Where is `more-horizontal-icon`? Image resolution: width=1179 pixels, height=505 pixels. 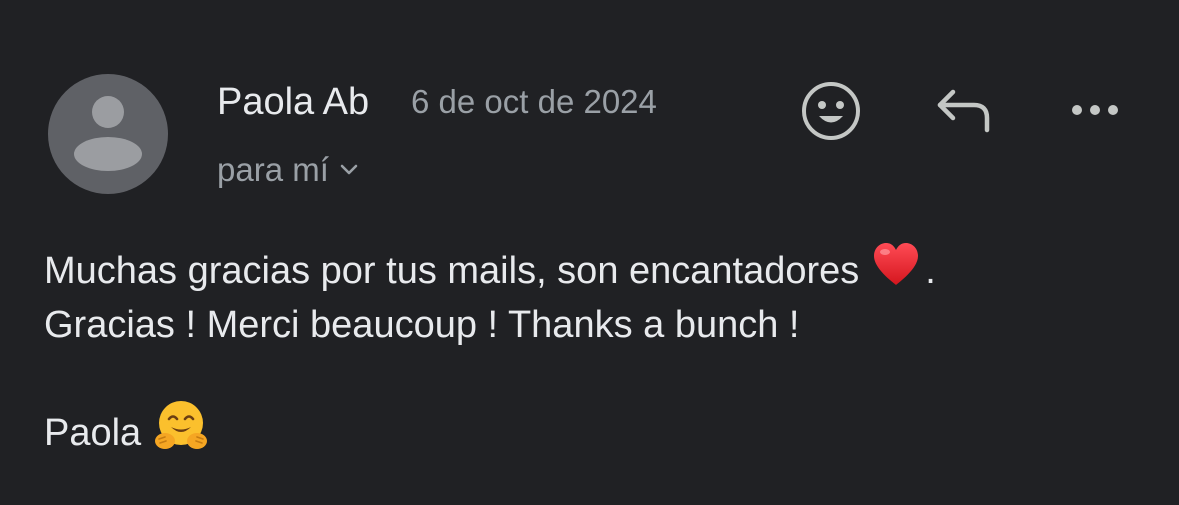
more-horizontal-icon is located at coordinates (1095, 110).